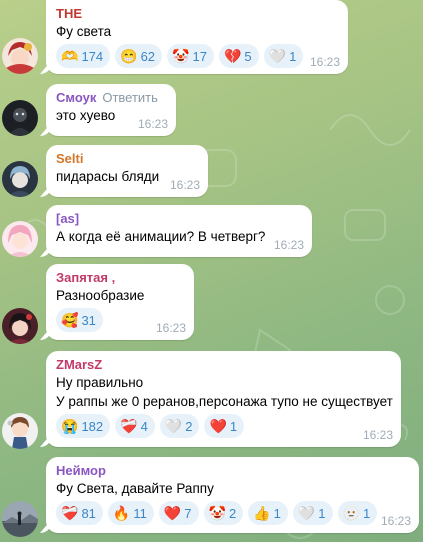 The height and width of the screenshot is (542, 423). Describe the element at coordinates (199, 56) in the screenshot. I see `reaction-count: 17` at that location.